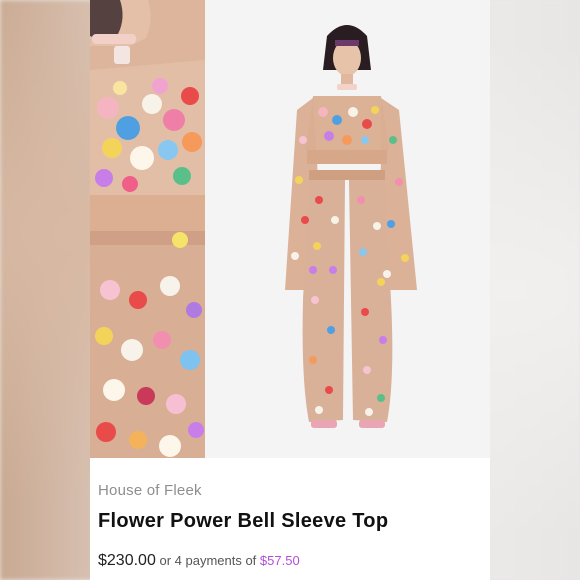  What do you see at coordinates (209, 560) in the screenshot?
I see `installment-prefix: or 4 payments of` at bounding box center [209, 560].